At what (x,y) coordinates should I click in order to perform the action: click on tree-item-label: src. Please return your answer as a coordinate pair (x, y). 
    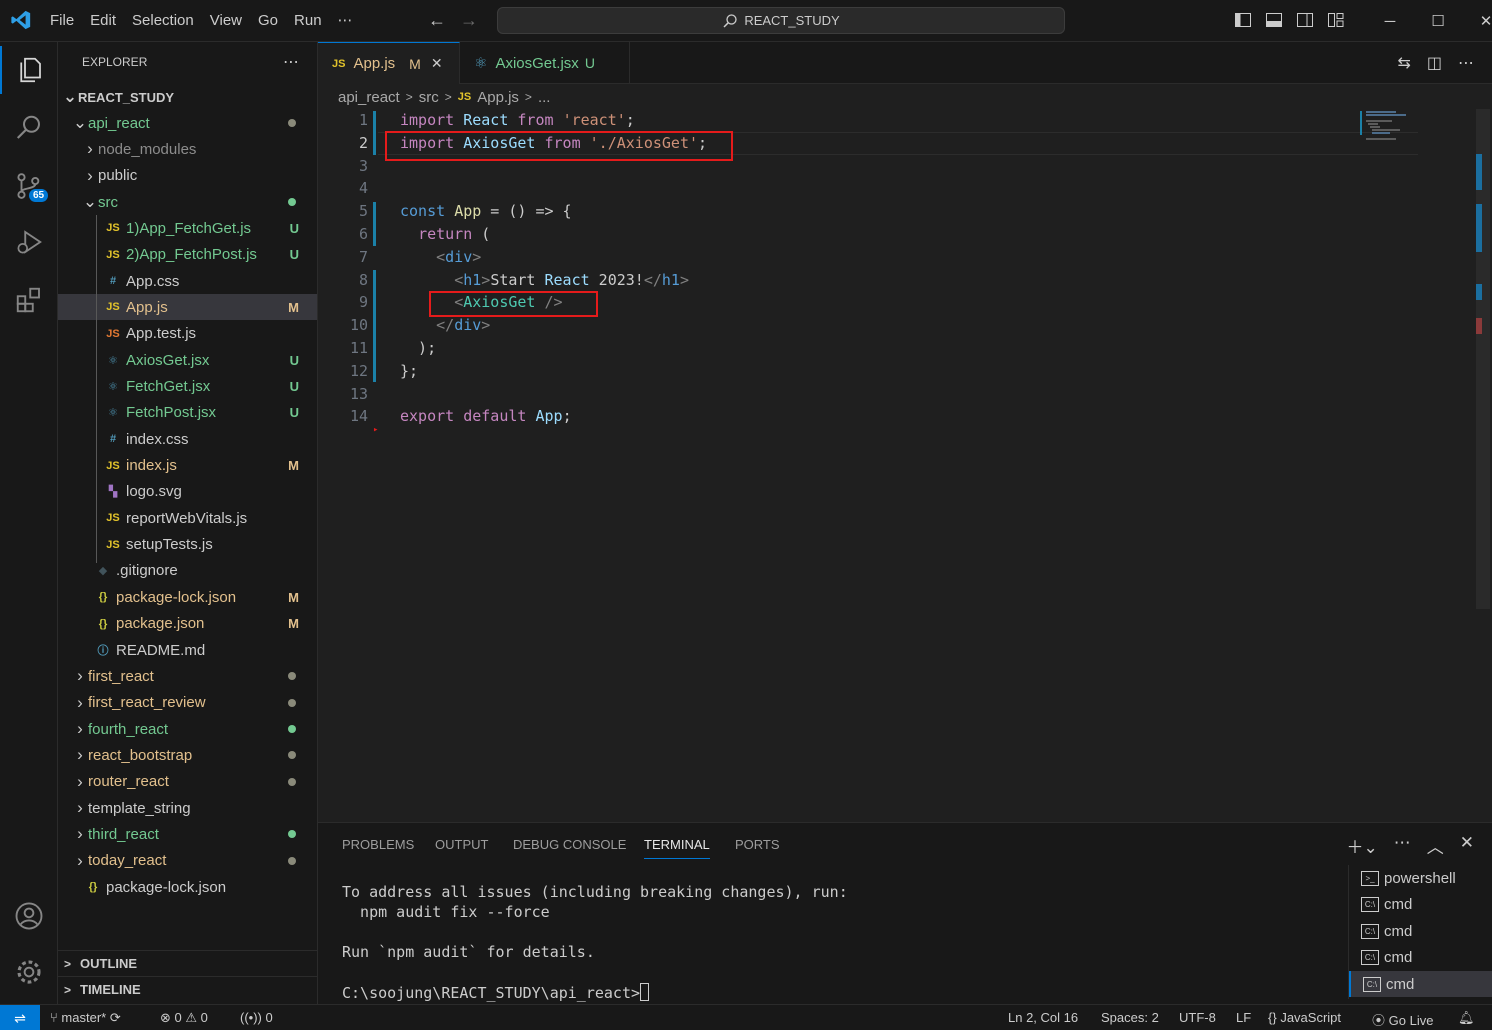
    Looking at the image, I should click on (108, 202).